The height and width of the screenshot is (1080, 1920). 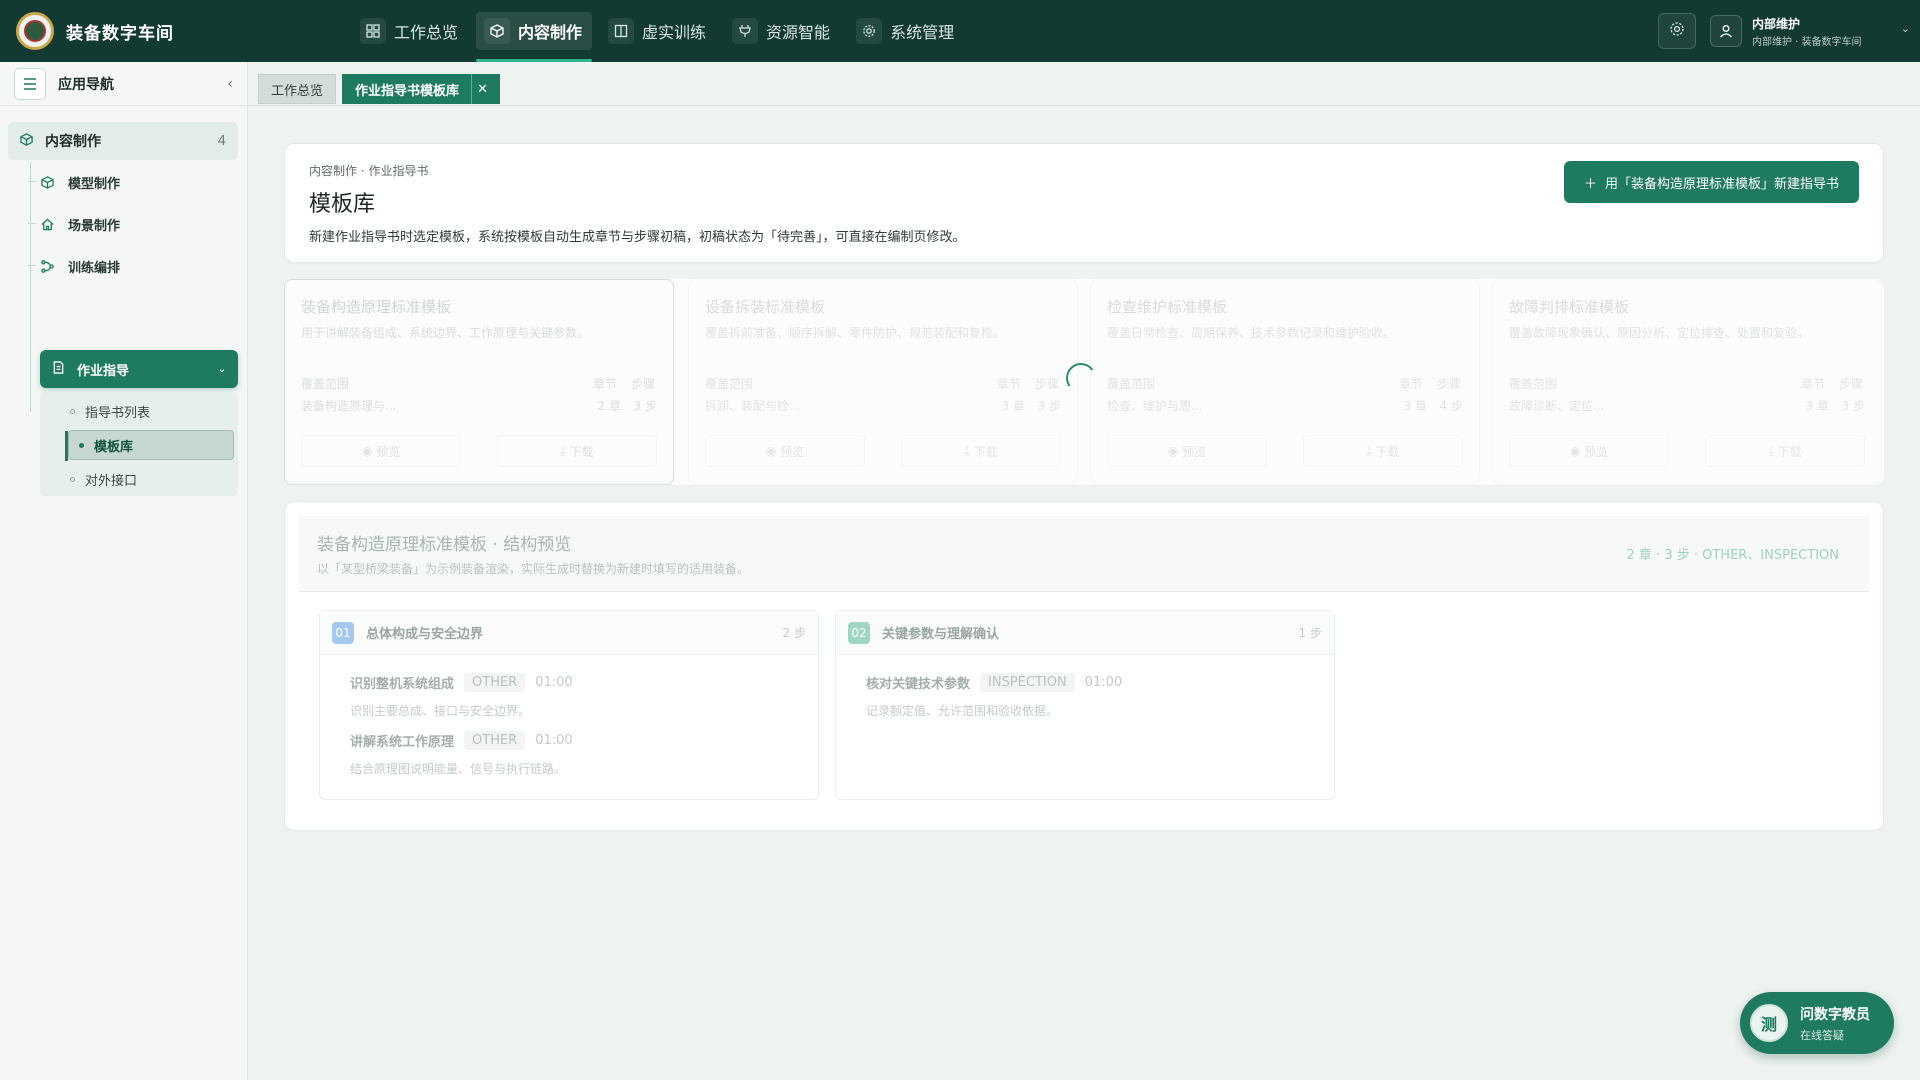 I want to click on book-icon, so click(x=621, y=31).